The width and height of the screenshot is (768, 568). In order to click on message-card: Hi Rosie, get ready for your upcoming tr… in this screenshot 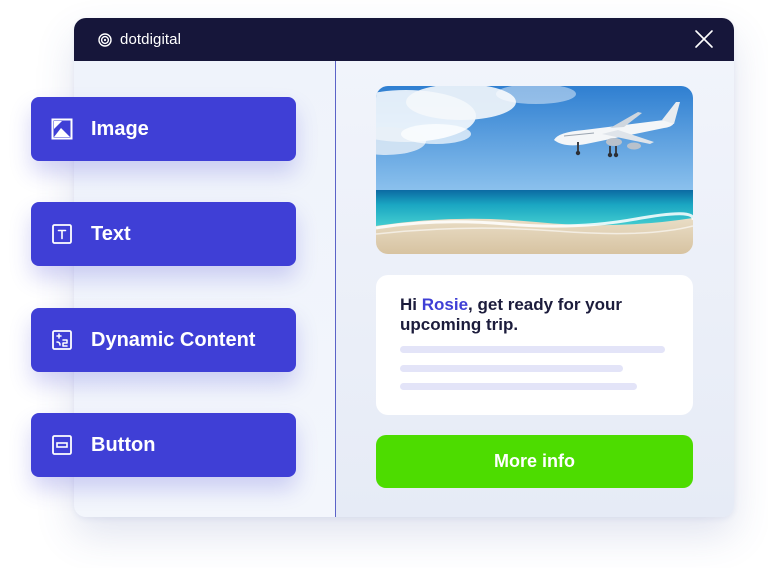, I will do `click(534, 345)`.